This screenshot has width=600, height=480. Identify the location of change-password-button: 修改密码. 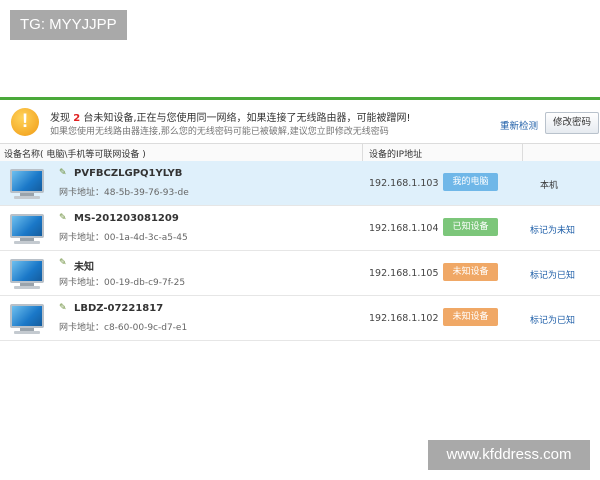
(572, 123).